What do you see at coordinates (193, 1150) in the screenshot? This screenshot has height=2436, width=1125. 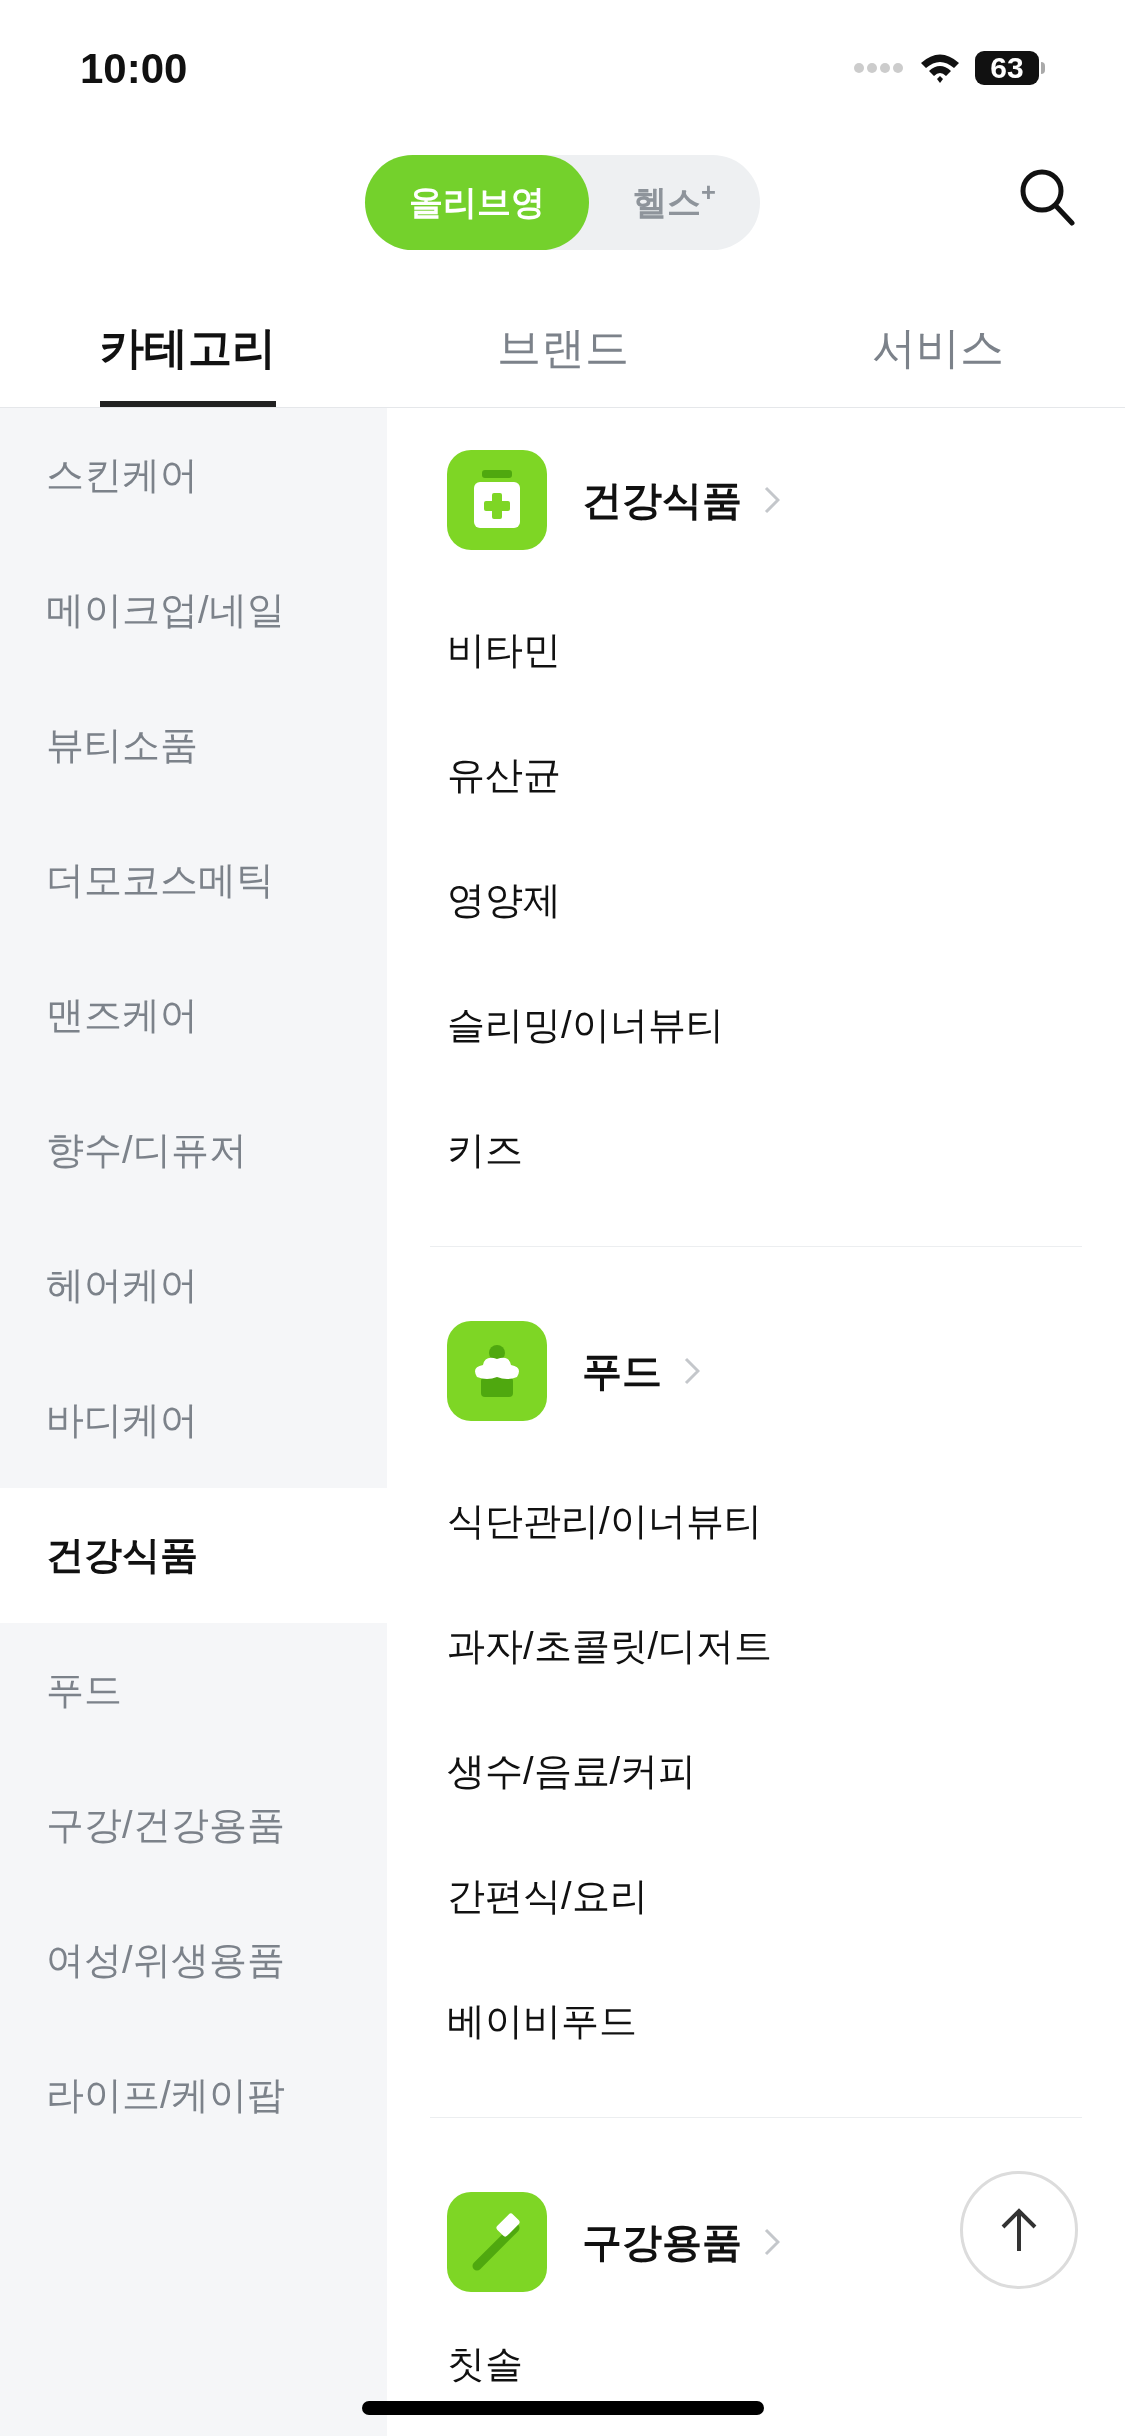 I see `sidebar-item: 향수/디퓨저` at bounding box center [193, 1150].